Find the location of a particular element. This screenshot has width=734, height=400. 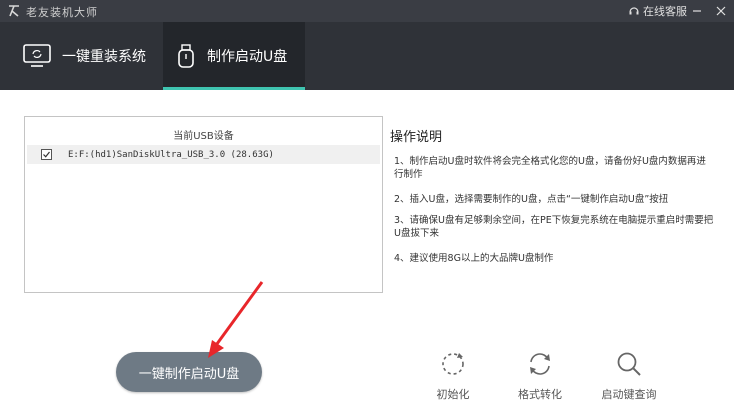

instructions-title: 操作说明 is located at coordinates (416, 137).